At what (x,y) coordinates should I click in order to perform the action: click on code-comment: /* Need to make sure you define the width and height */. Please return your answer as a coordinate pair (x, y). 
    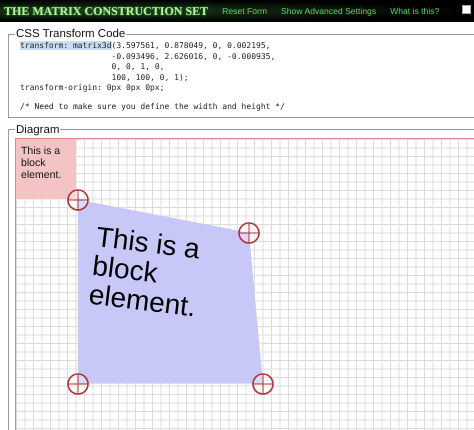
    Looking at the image, I should click on (153, 107).